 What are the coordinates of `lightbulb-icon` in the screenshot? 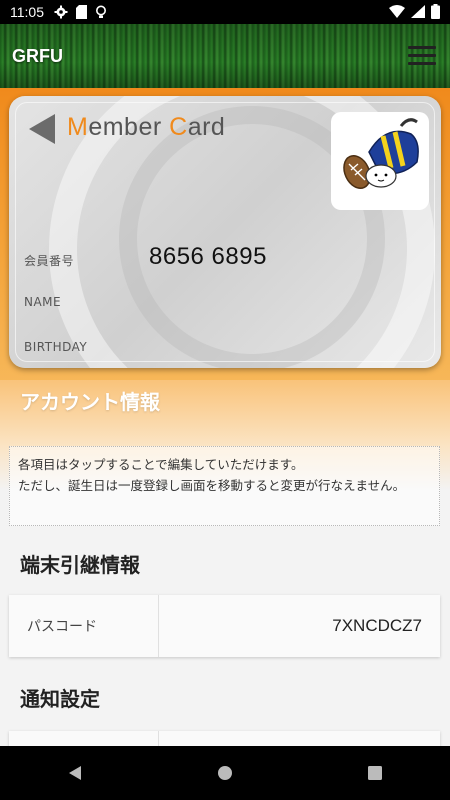 It's located at (101, 11).